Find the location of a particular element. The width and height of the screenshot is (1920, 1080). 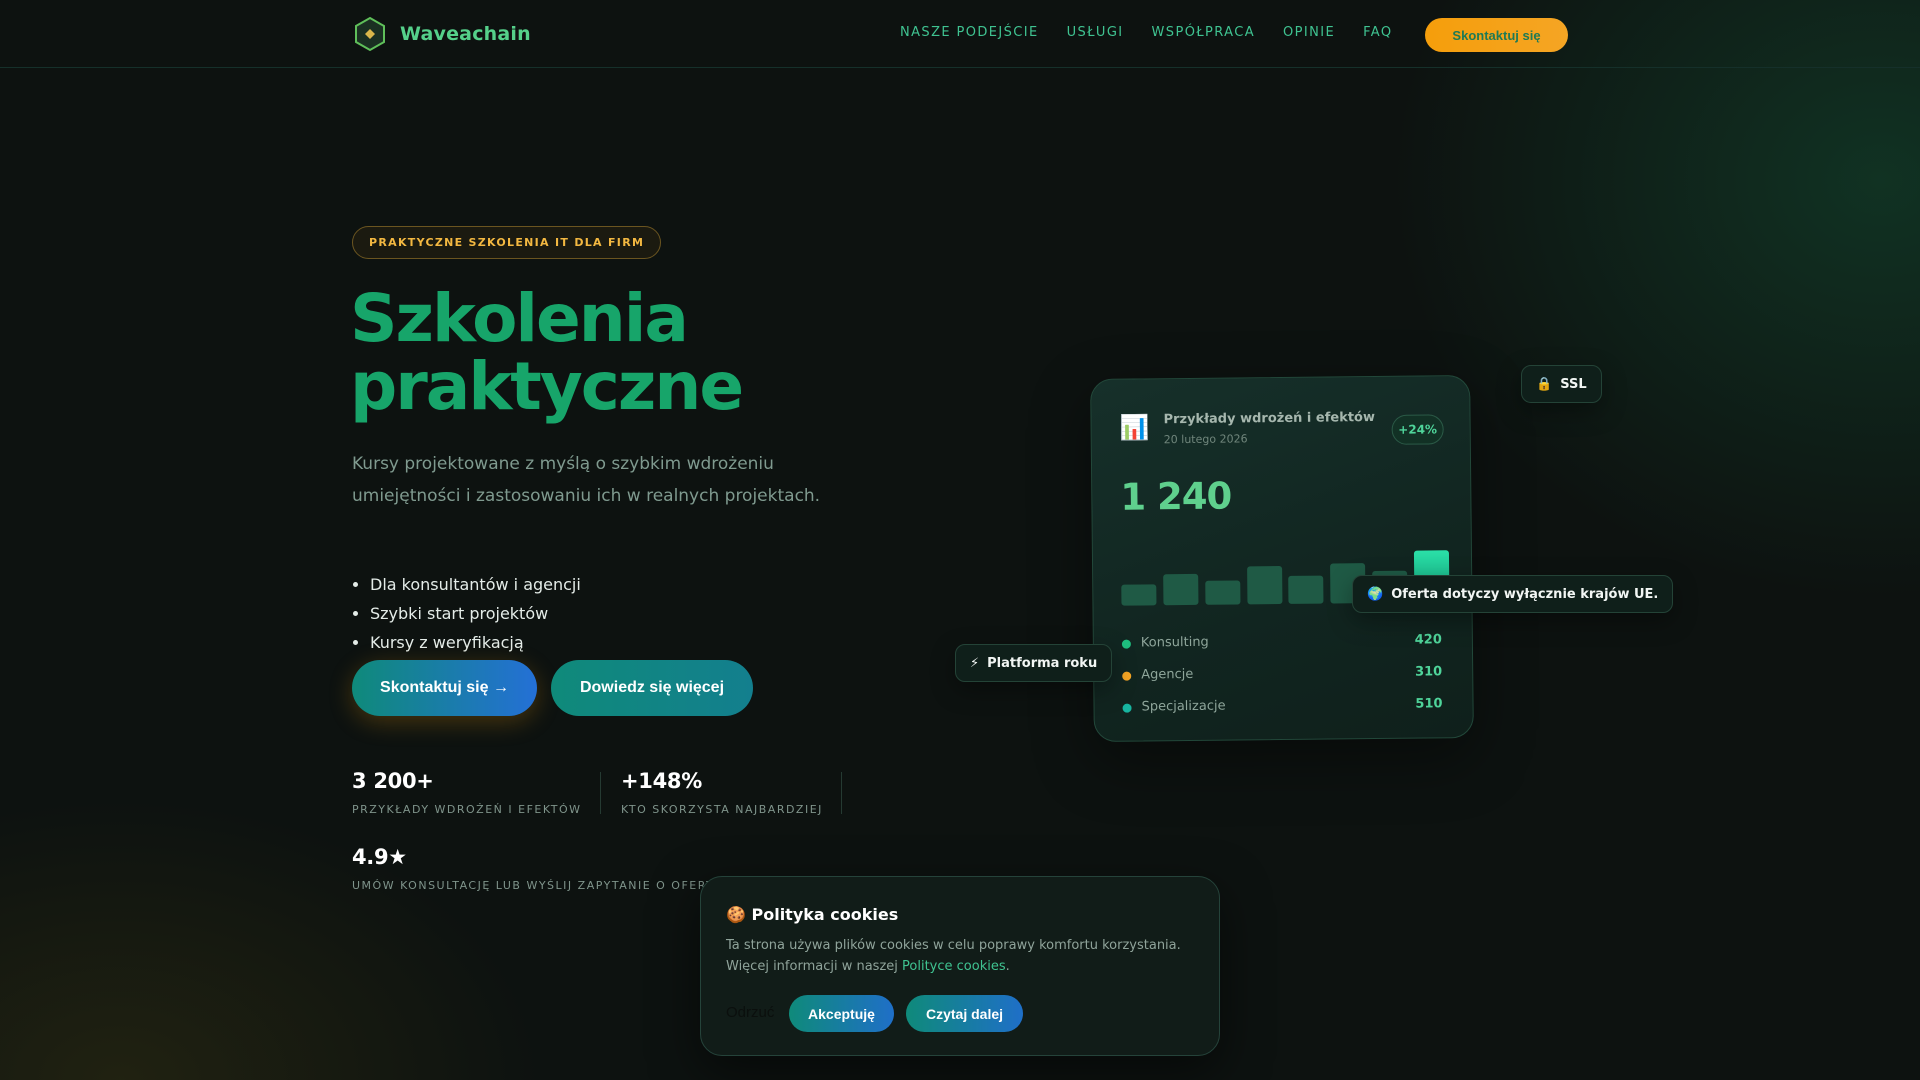

cookie-read-more-button: Czytaj dalej is located at coordinates (964, 1013).